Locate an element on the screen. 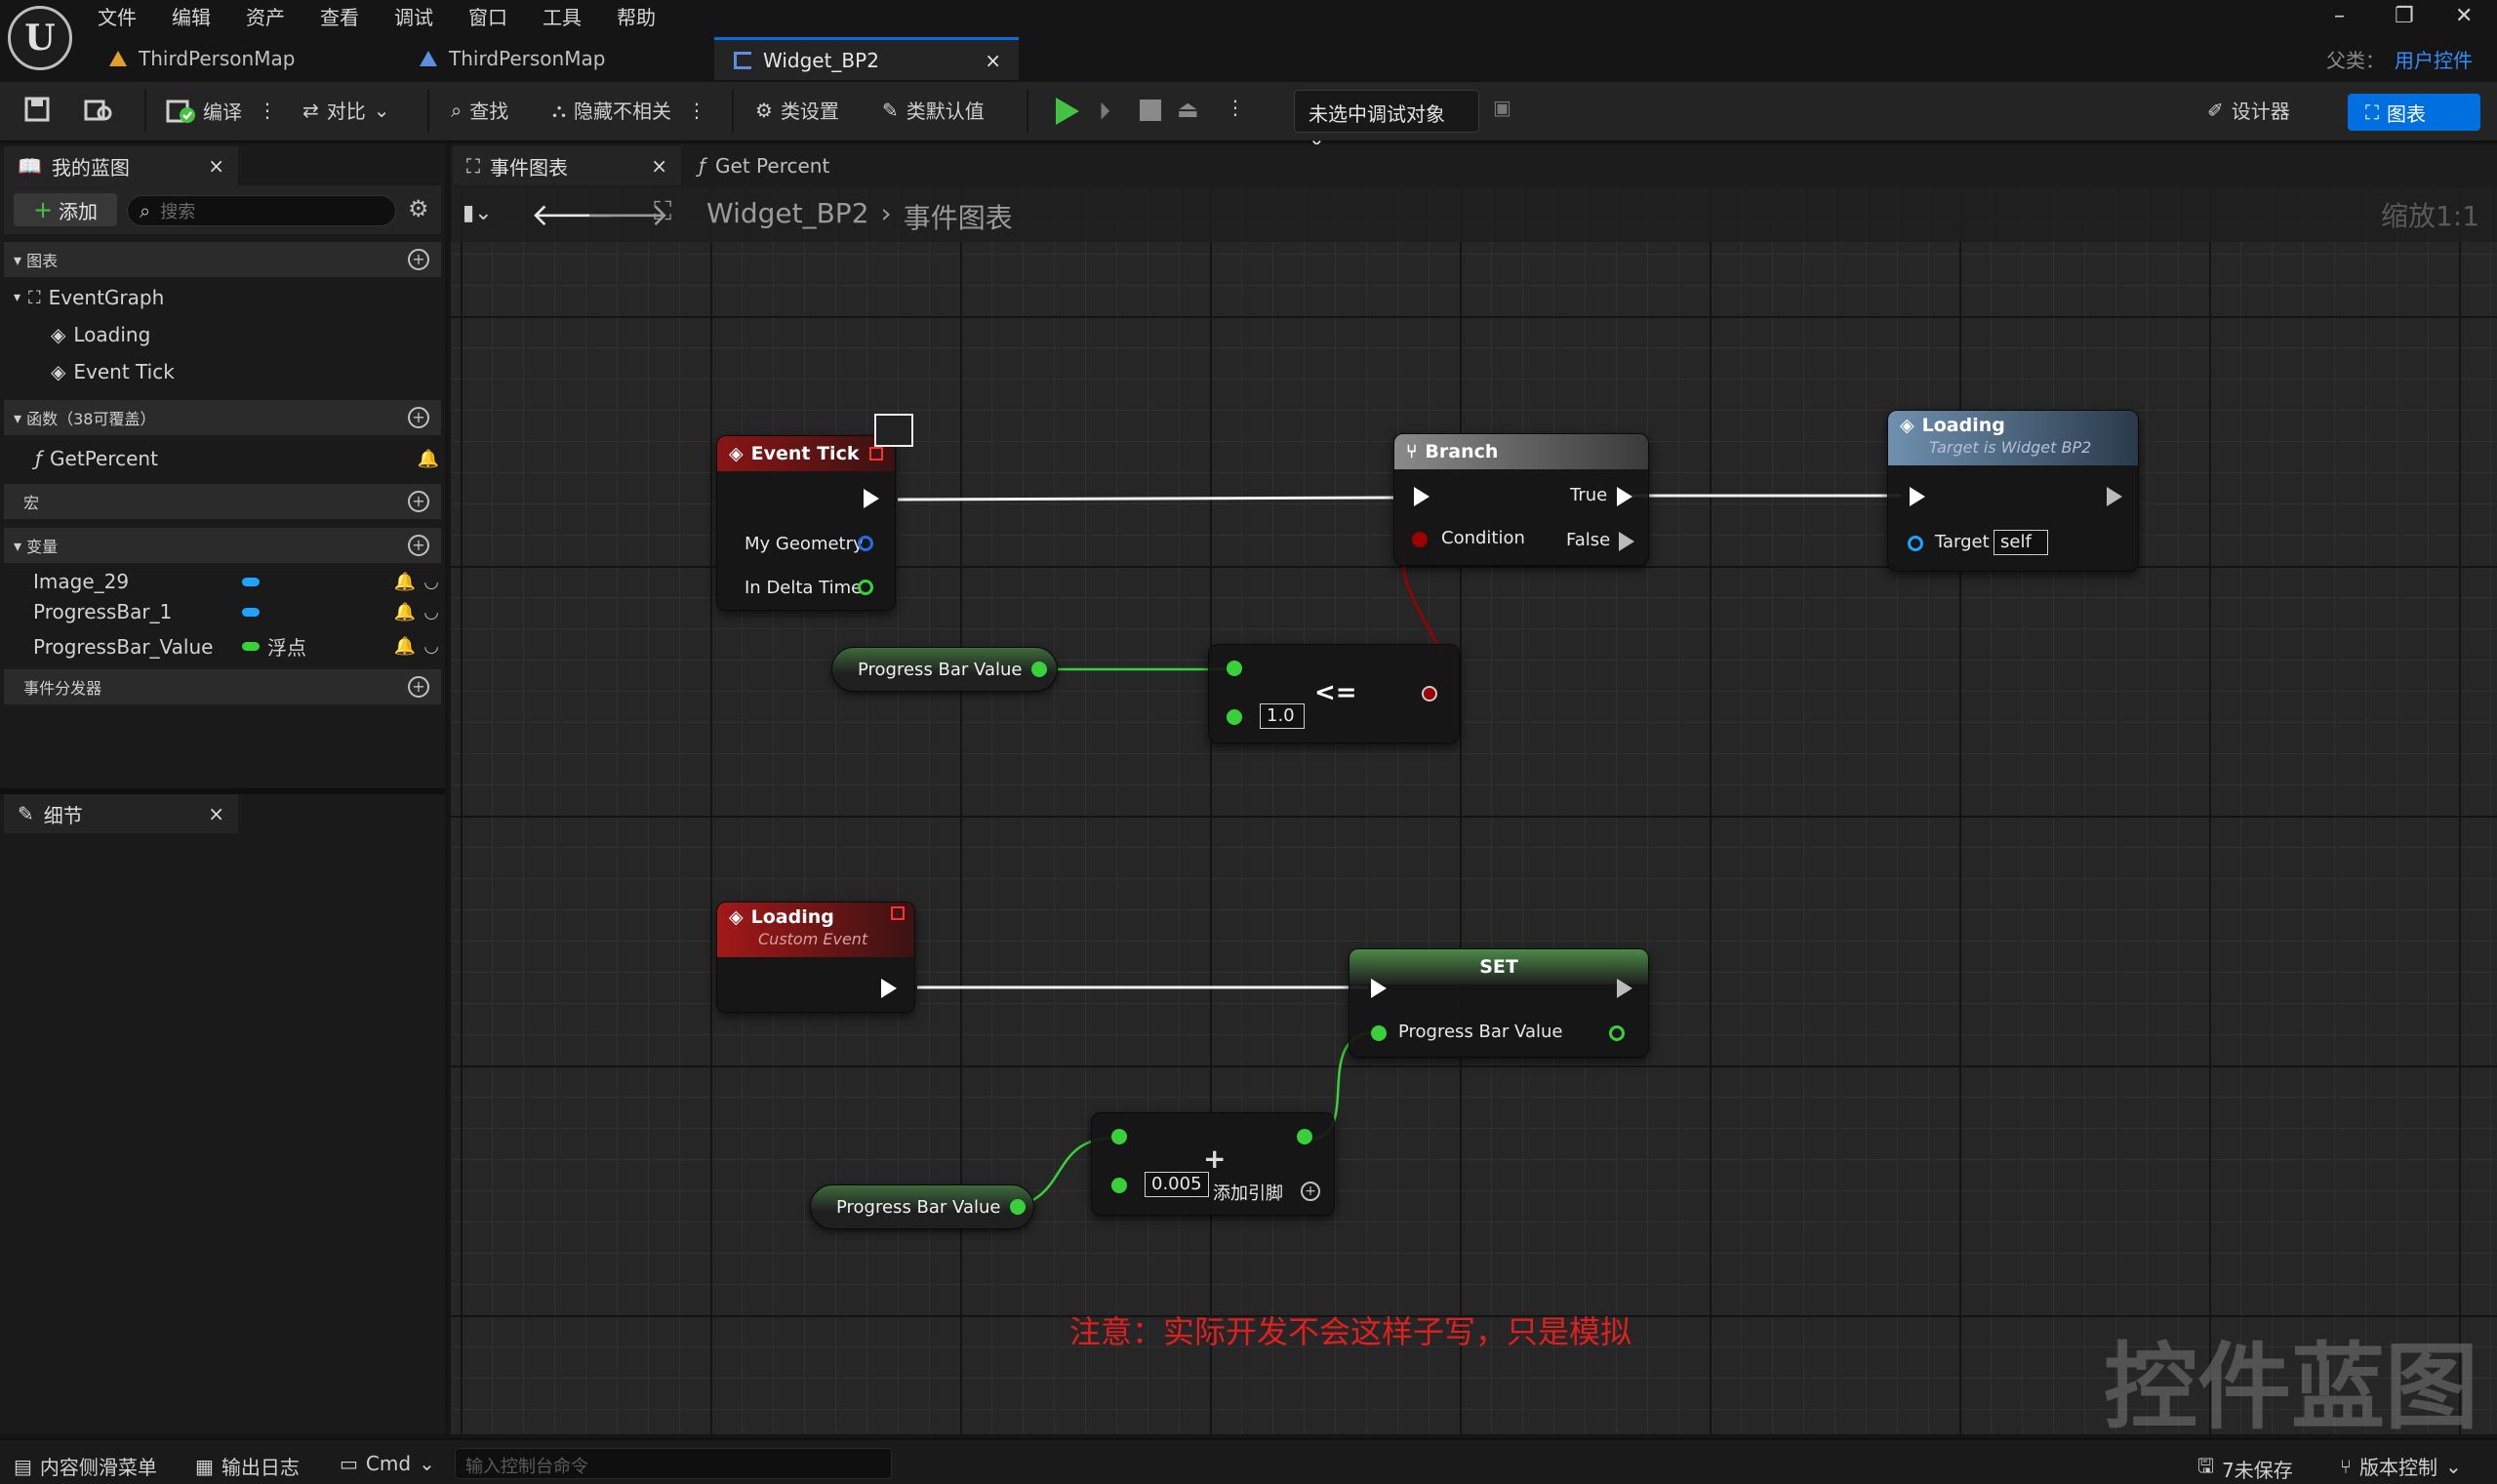 Image resolution: width=2497 pixels, height=1484 pixels. bool-pin is located at coordinates (1420, 539).